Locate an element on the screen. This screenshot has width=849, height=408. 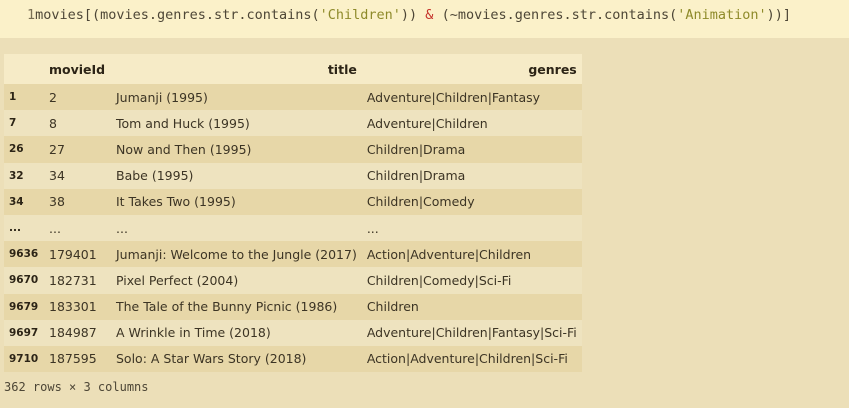
movieid-cell: 8 is located at coordinates (77, 123).